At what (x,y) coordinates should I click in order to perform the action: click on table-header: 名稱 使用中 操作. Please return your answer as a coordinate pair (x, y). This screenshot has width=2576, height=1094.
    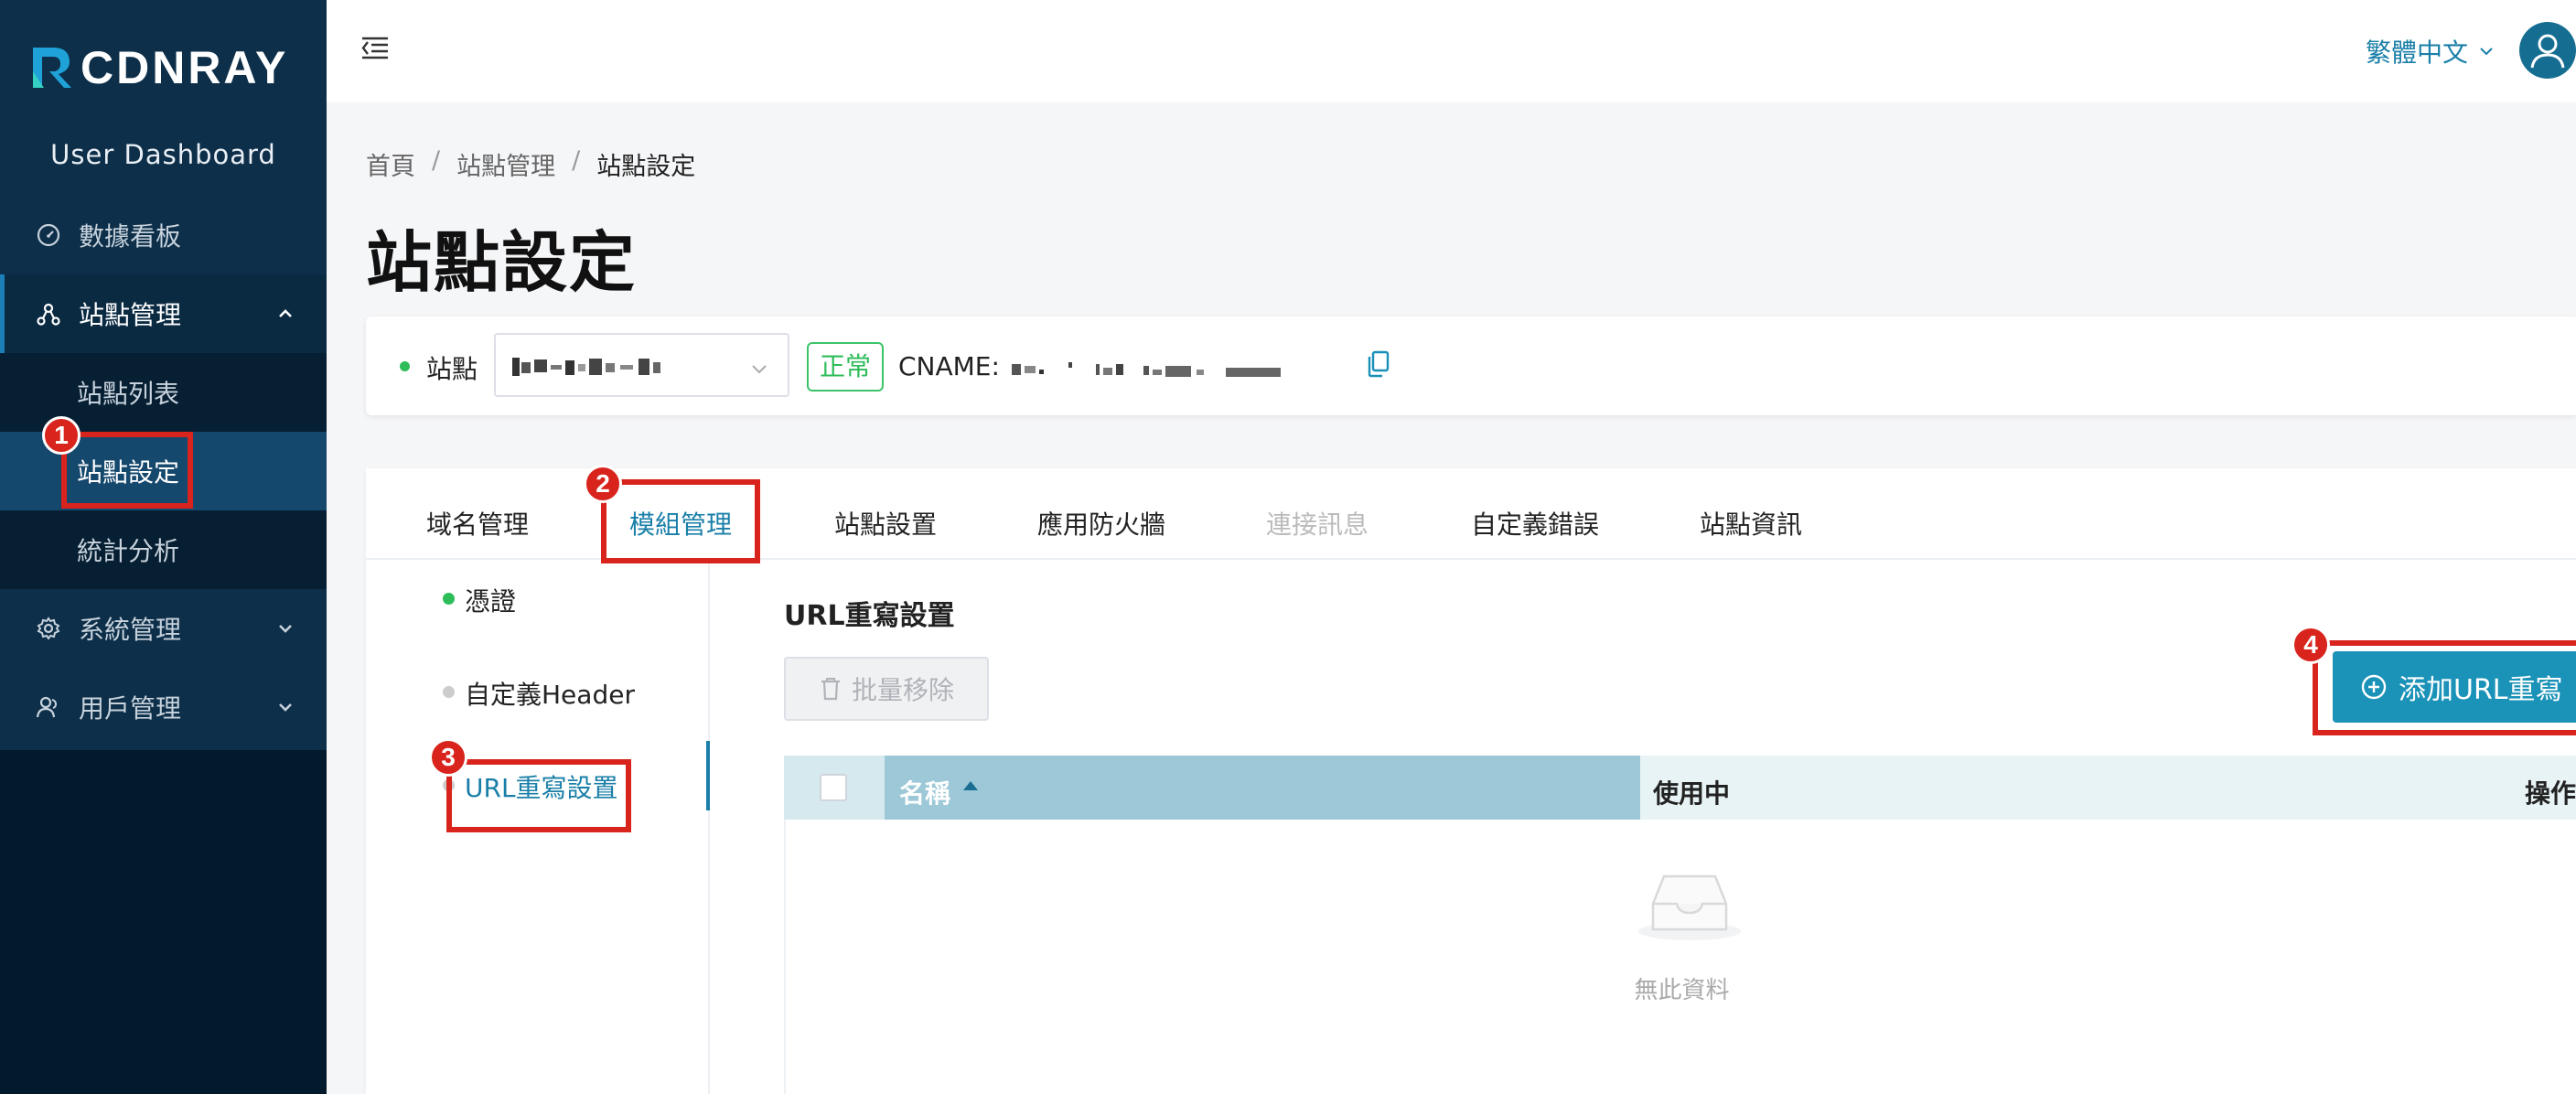
    Looking at the image, I should click on (1680, 788).